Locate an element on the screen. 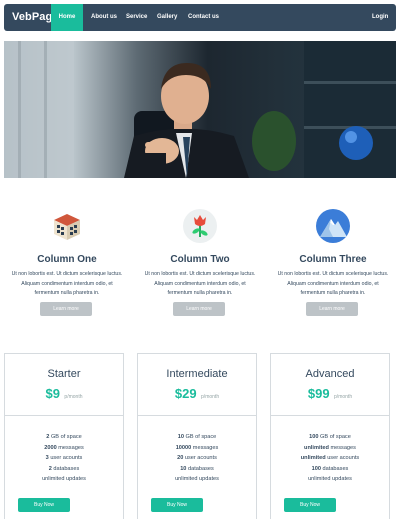 This screenshot has width=400, height=519. plan-price: $99 p/month is located at coordinates (330, 394).